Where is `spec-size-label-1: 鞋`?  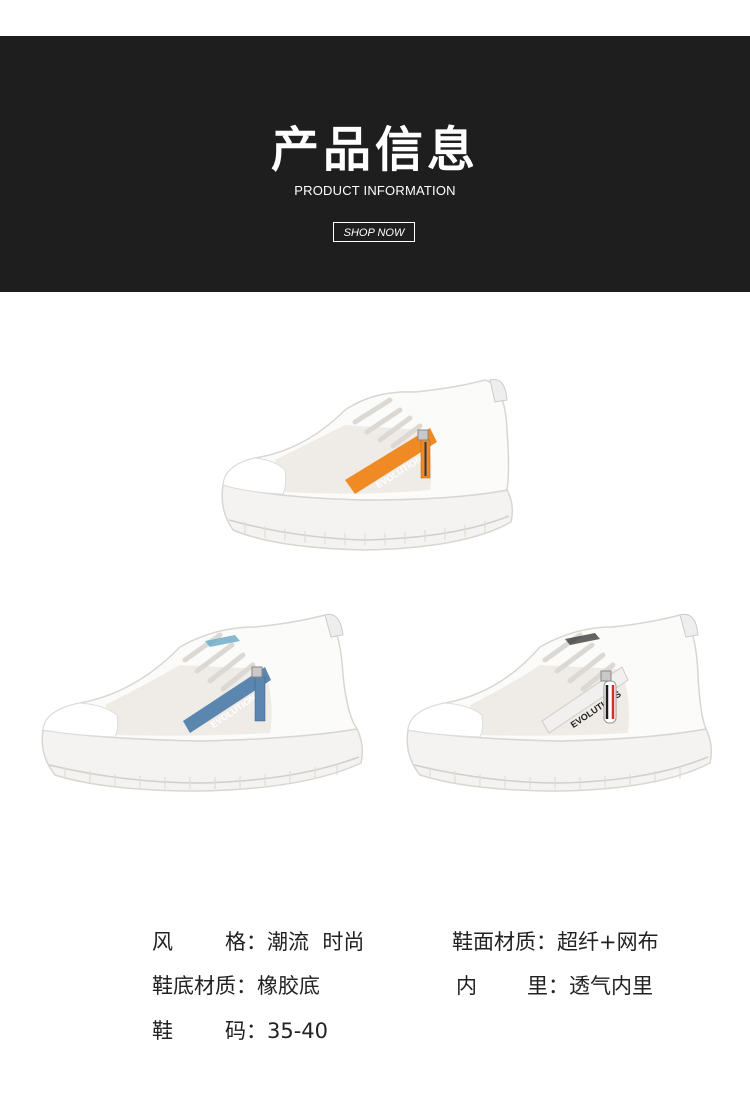 spec-size-label-1: 鞋 is located at coordinates (162, 1031).